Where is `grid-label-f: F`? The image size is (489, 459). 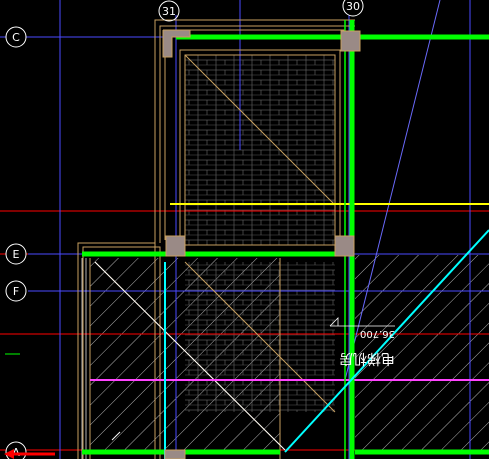
grid-label-f: F is located at coordinates (16, 291).